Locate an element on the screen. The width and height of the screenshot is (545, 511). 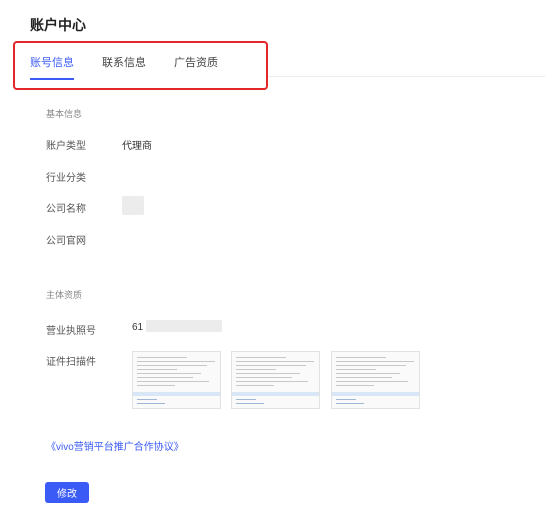
page-title: 账户中心 is located at coordinates (58, 25).